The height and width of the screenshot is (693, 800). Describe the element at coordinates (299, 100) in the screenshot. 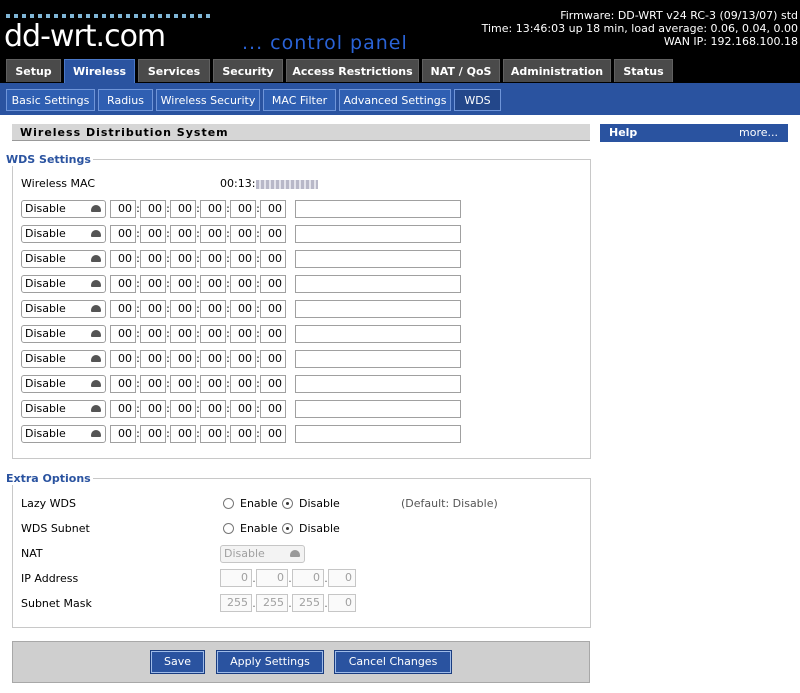

I see `subtab-mac-filter: MAC Filter` at that location.